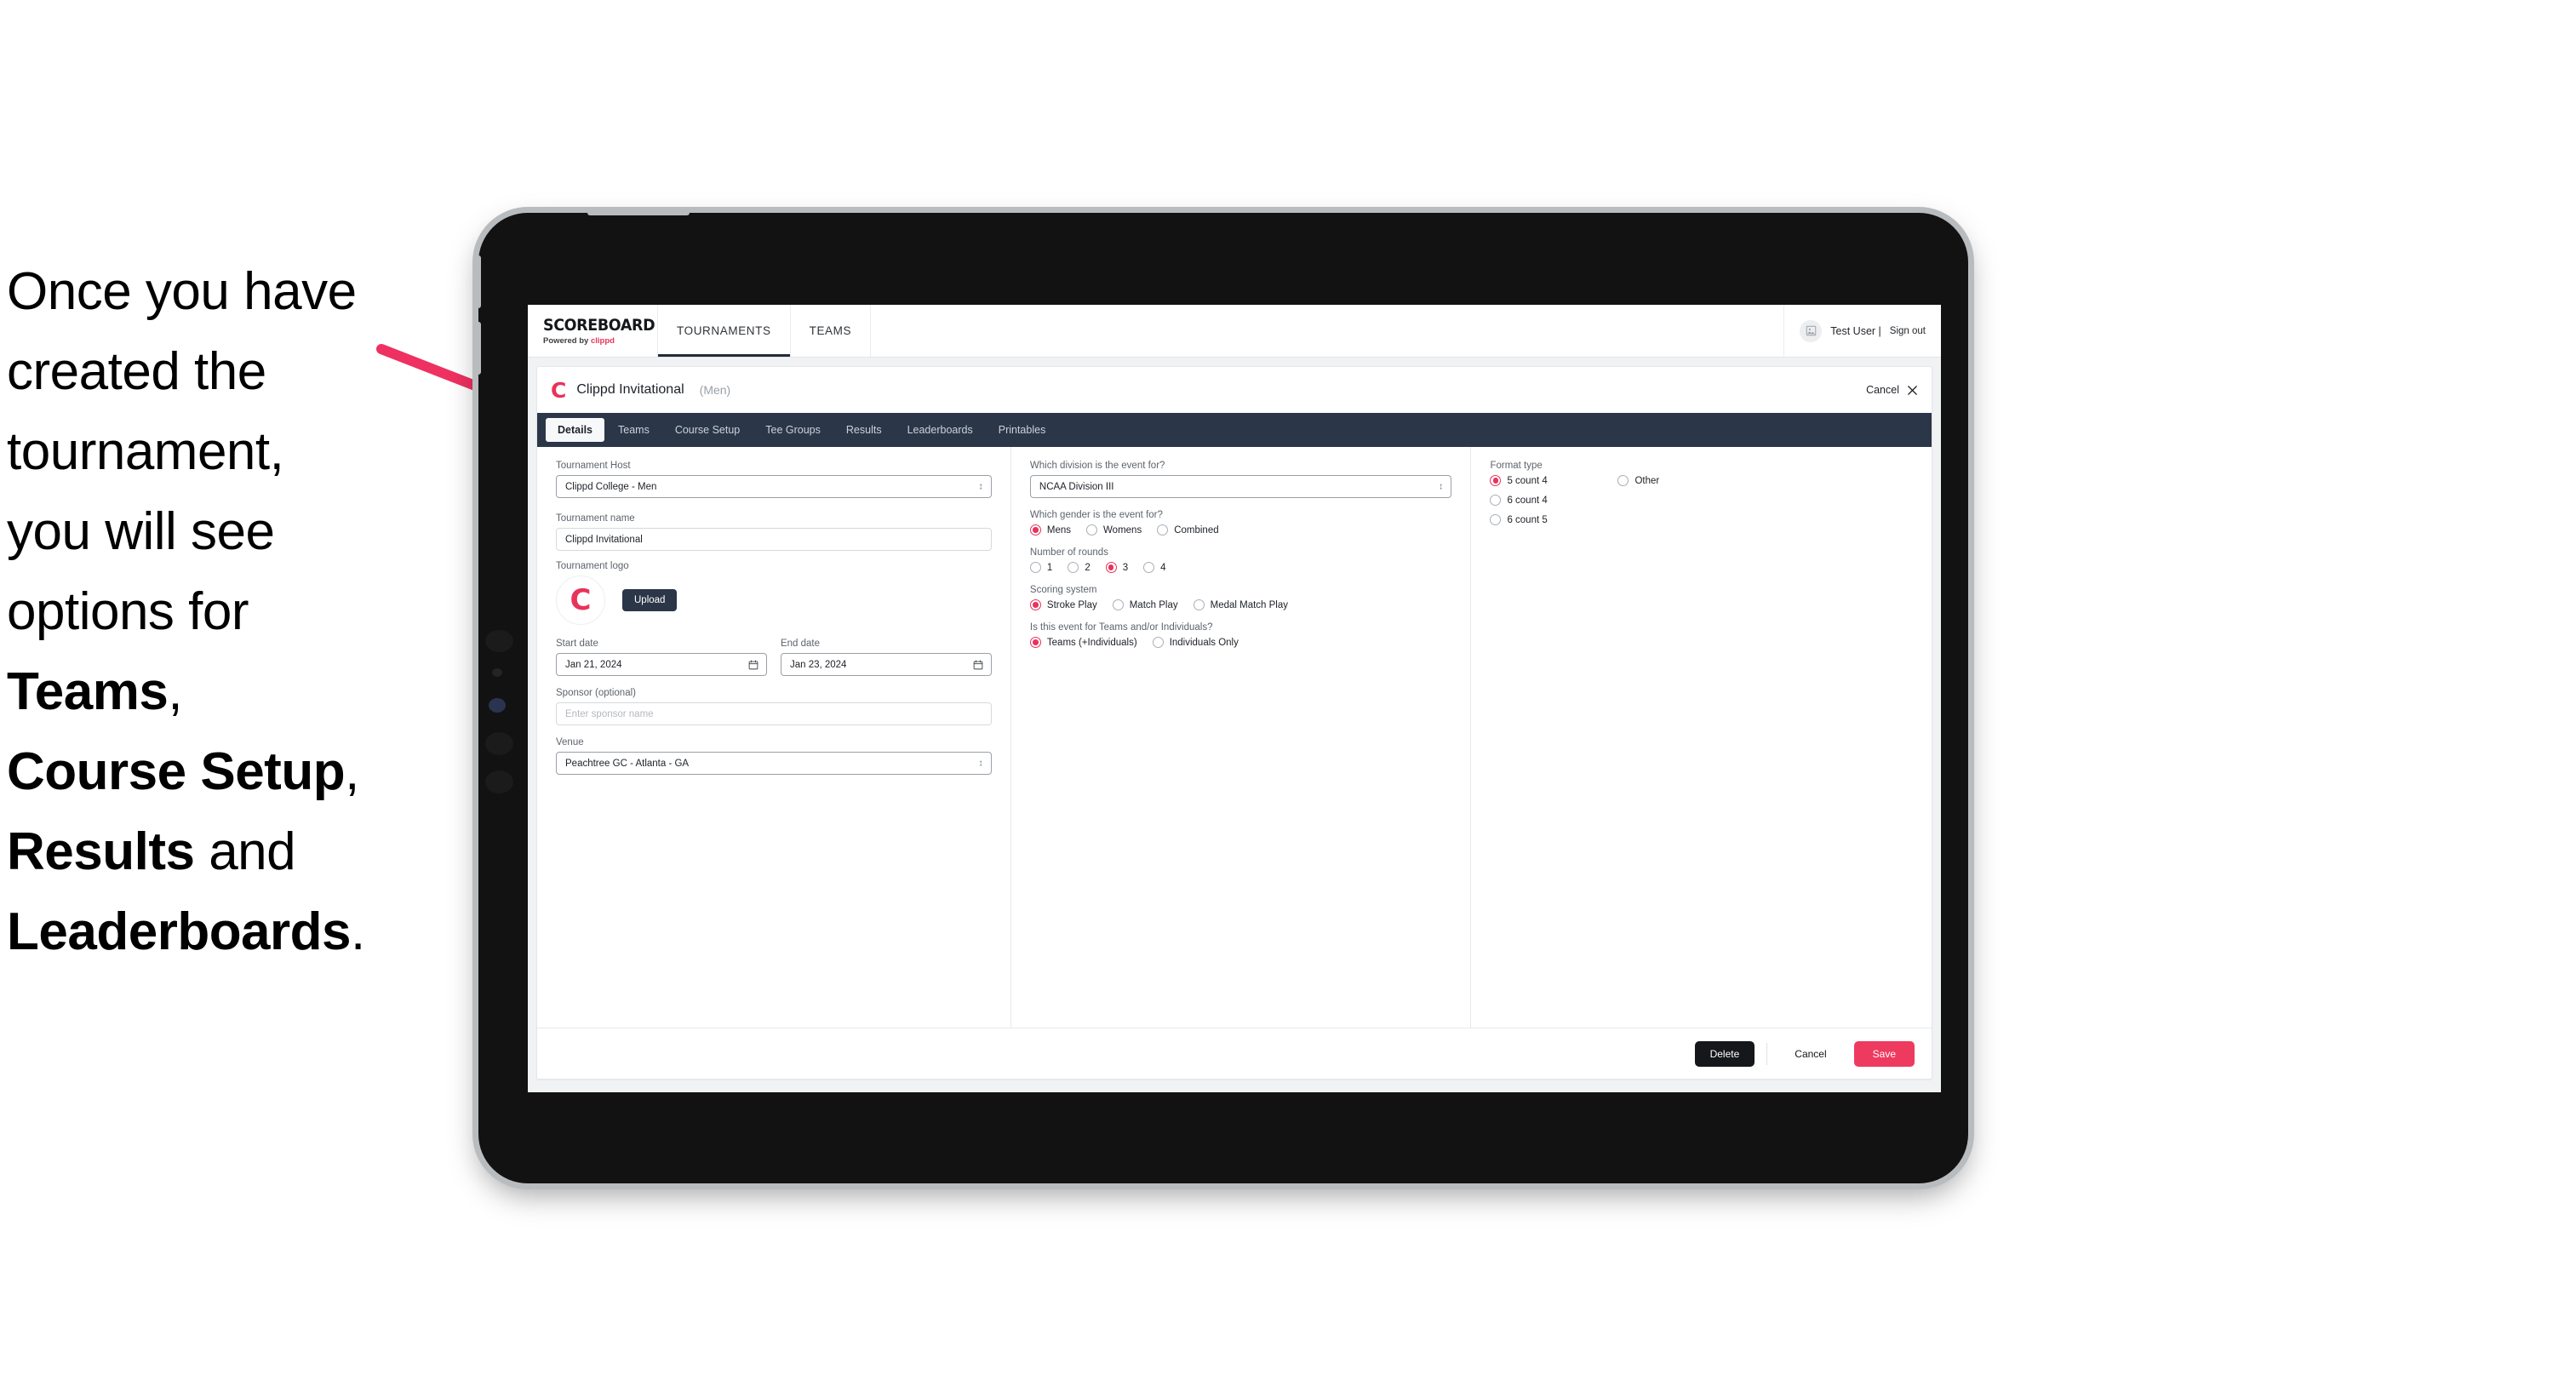 This screenshot has width=2576, height=1386. I want to click on tab-details: Details, so click(575, 430).